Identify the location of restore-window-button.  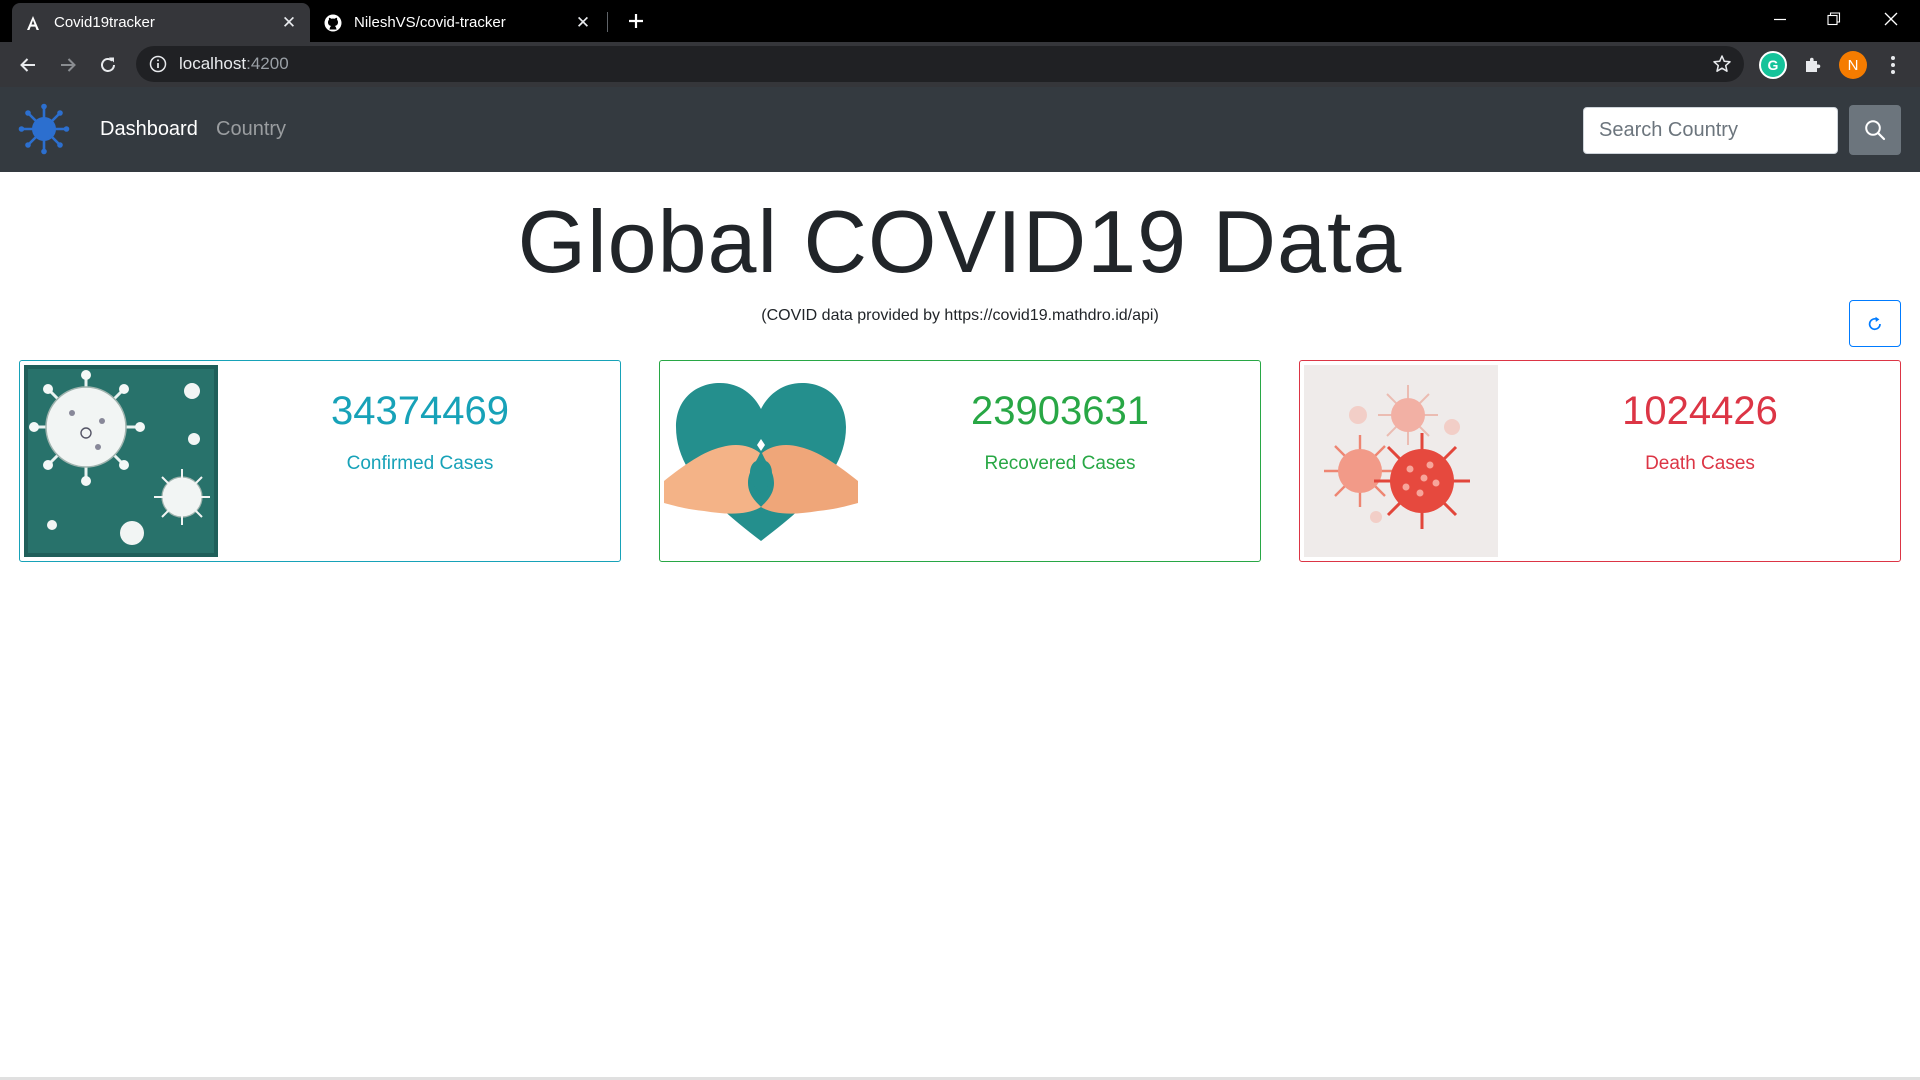
(1834, 19).